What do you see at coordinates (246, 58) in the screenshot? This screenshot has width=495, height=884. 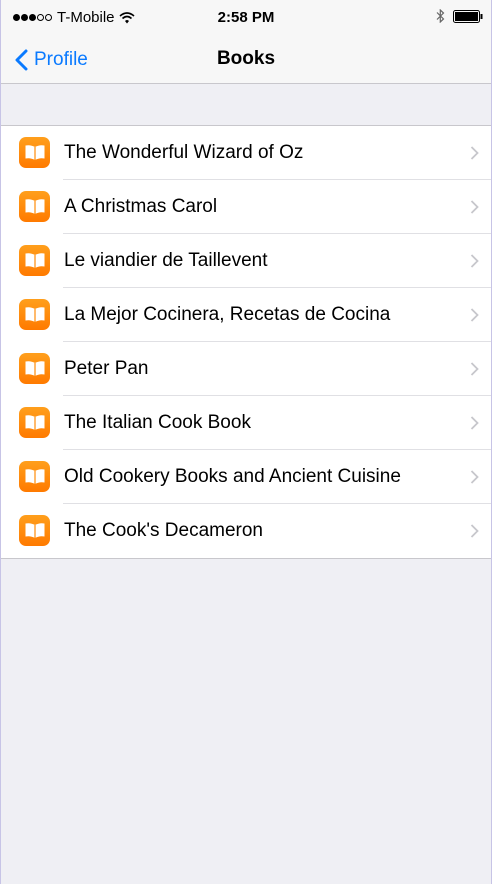 I see `page-title: Books` at bounding box center [246, 58].